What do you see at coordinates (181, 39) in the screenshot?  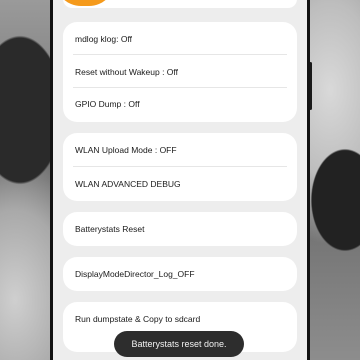 I see `menu-item-mdlog-klog: mdlog klog: Off` at bounding box center [181, 39].